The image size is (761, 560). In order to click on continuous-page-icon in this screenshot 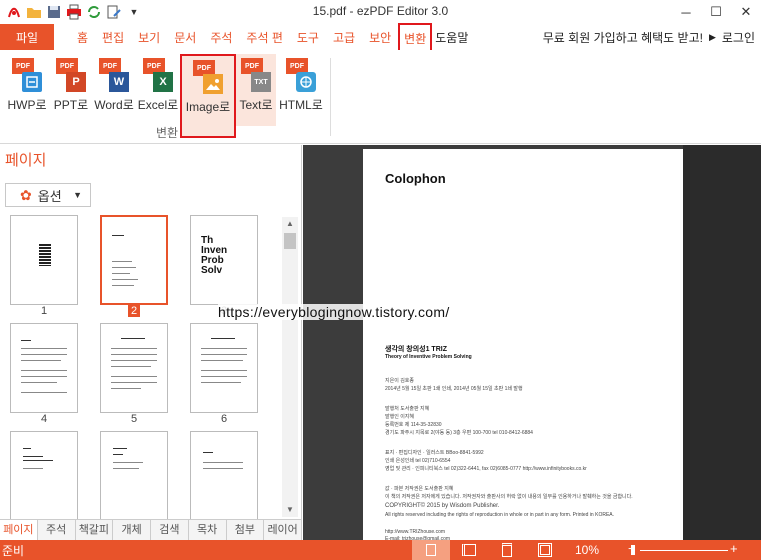, I will do `click(507, 550)`.